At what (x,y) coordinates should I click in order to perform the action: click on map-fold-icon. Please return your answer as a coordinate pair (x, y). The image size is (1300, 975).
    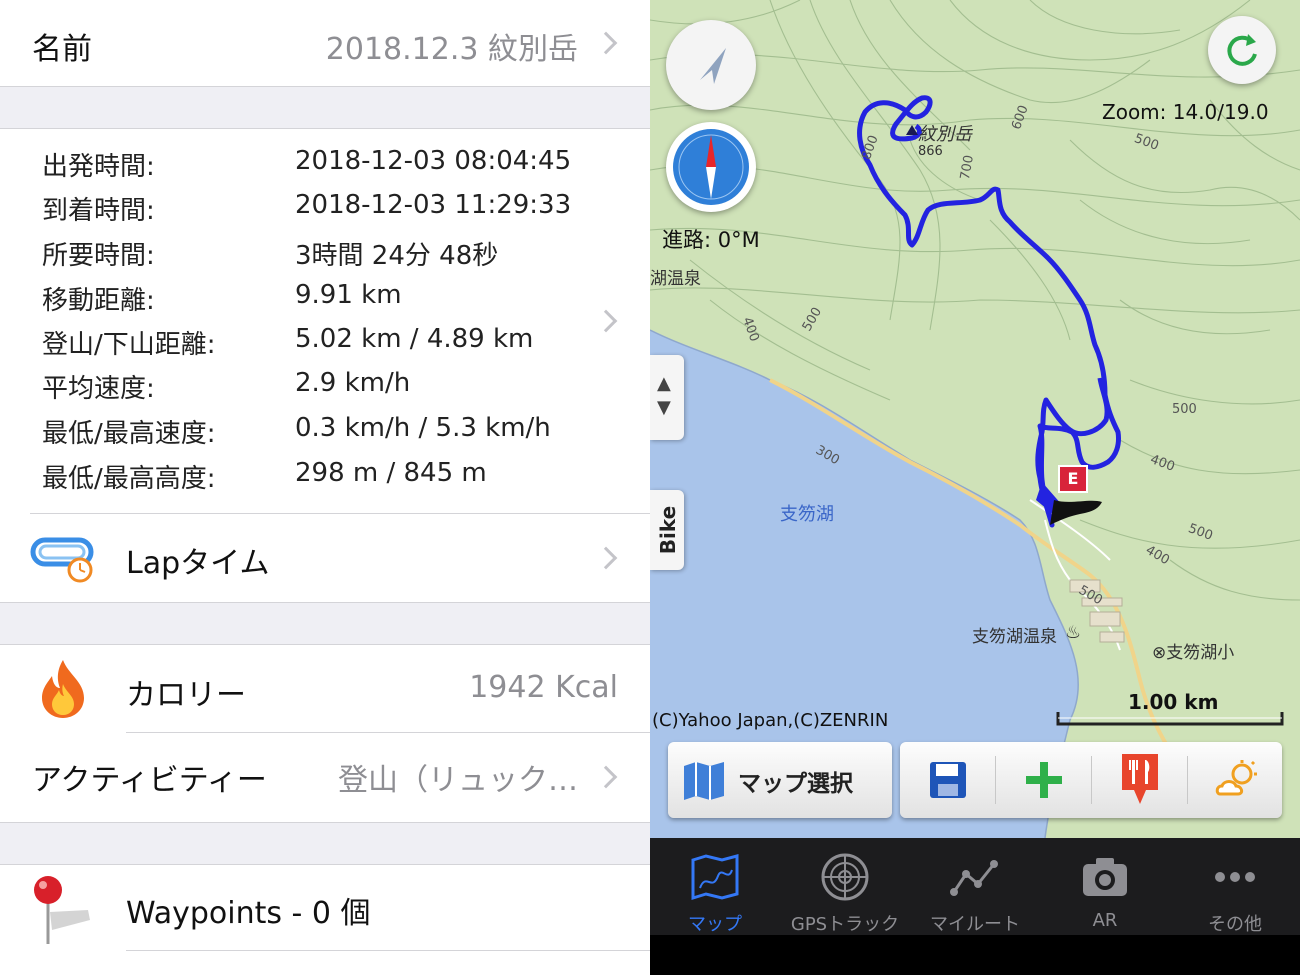
    Looking at the image, I should click on (704, 781).